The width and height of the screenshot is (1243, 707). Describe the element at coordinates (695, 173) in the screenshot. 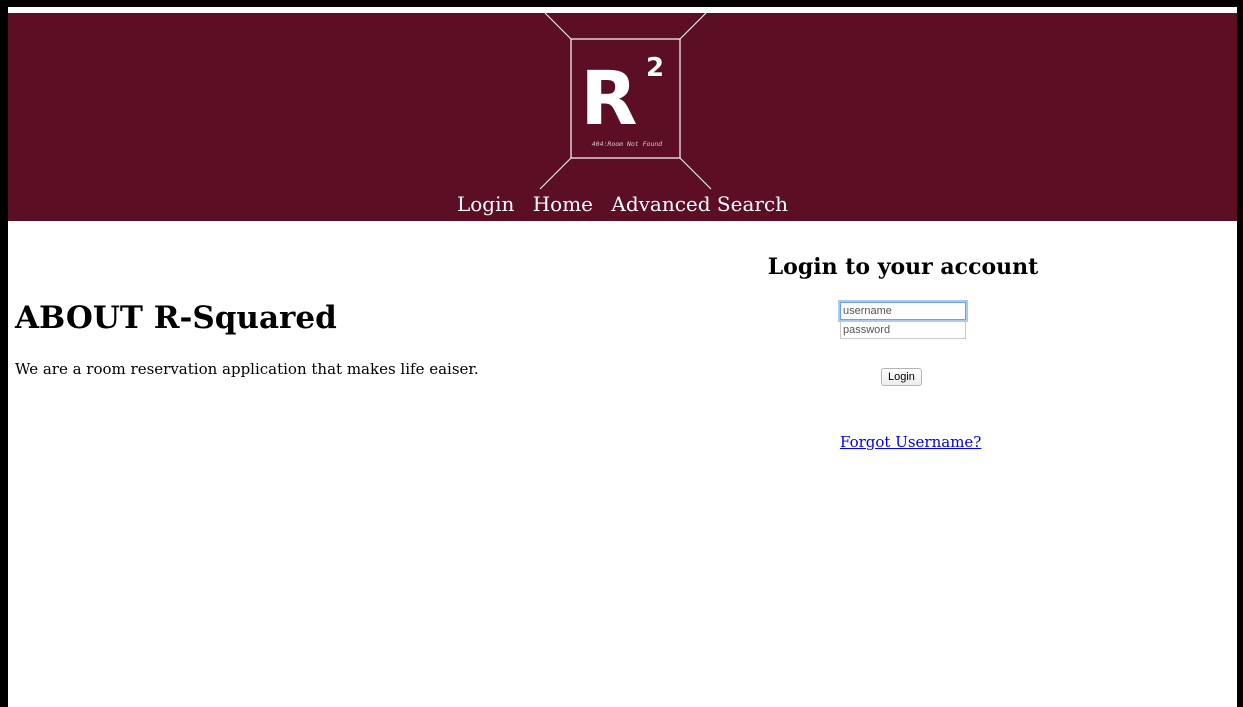

I see `logo-line-bottom-right` at that location.